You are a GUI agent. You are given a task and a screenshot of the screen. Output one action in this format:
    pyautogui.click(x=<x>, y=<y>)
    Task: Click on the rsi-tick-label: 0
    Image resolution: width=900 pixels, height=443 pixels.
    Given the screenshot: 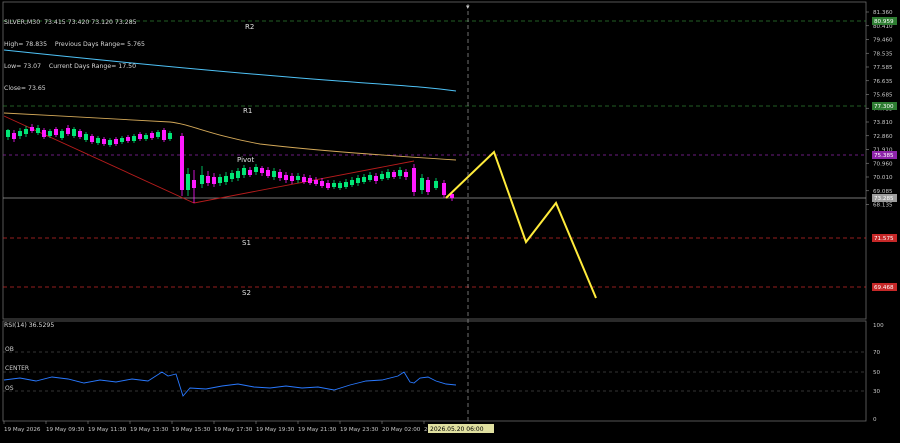 What is the action you would take?
    pyautogui.click(x=875, y=420)
    